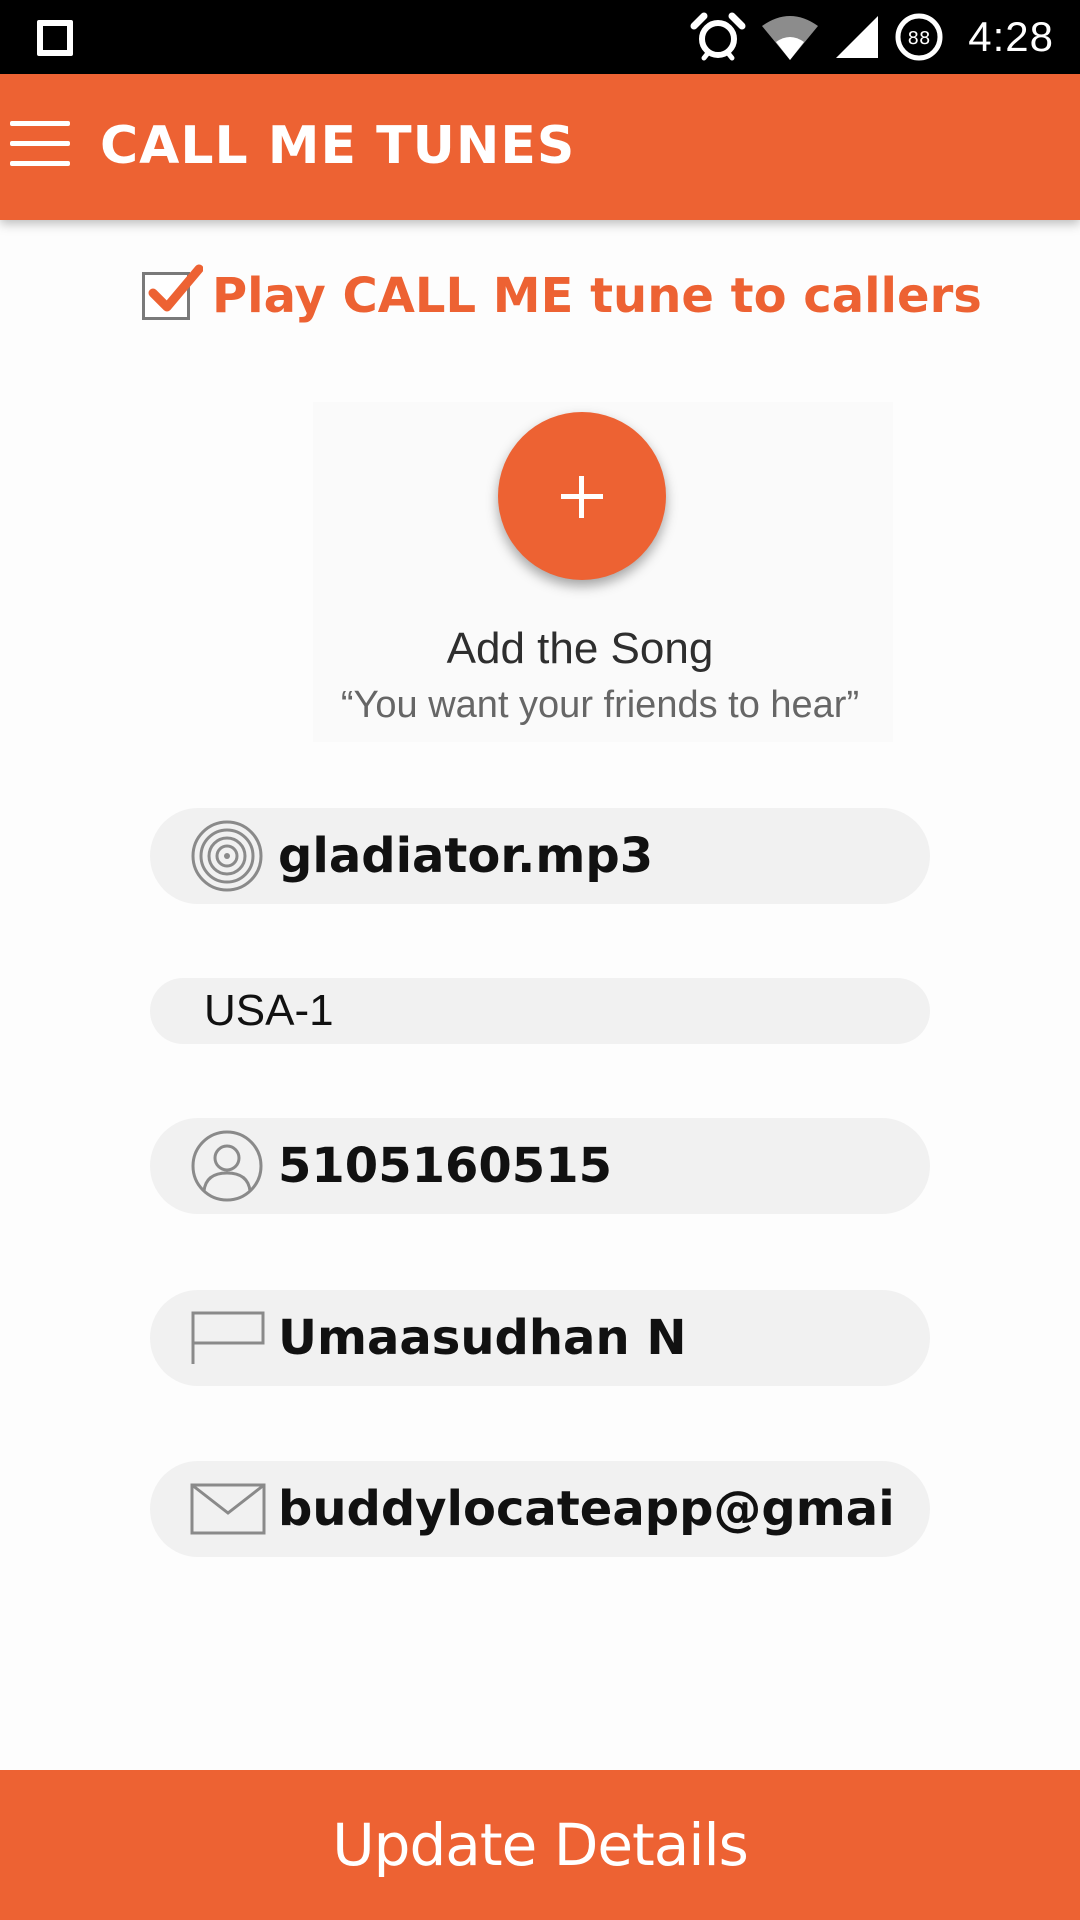  I want to click on hamburger-menu-icon, so click(40, 147).